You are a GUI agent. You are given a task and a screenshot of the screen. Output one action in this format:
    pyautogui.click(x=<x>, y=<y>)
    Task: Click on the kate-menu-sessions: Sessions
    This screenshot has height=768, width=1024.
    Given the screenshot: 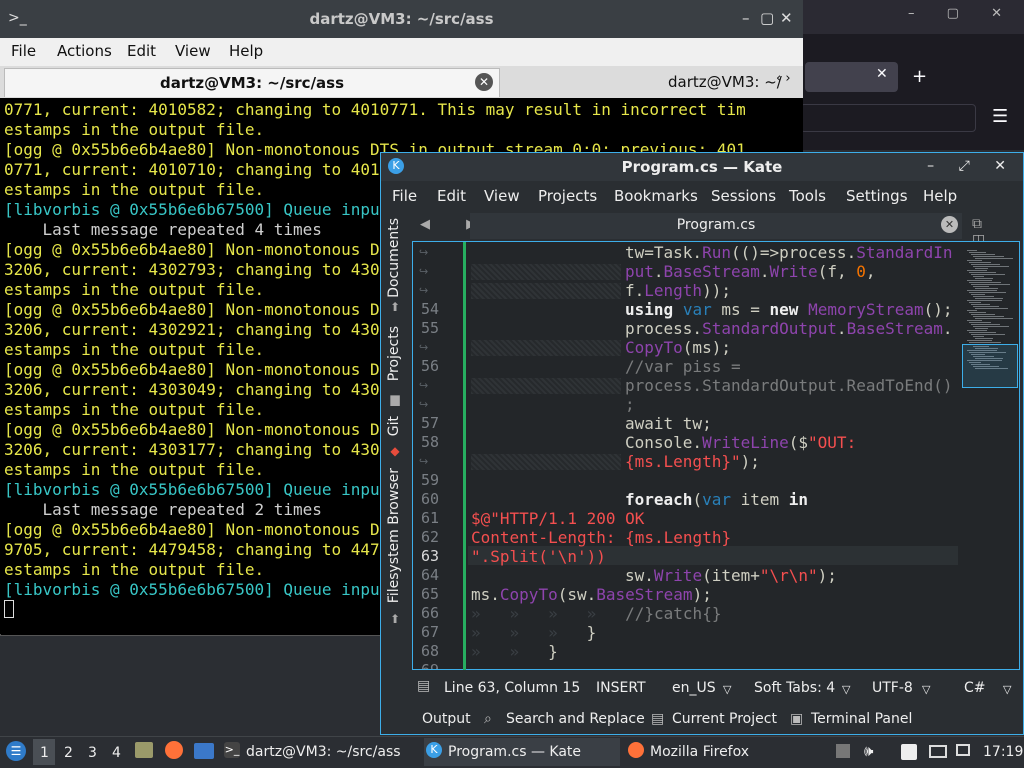 What is the action you would take?
    pyautogui.click(x=743, y=196)
    